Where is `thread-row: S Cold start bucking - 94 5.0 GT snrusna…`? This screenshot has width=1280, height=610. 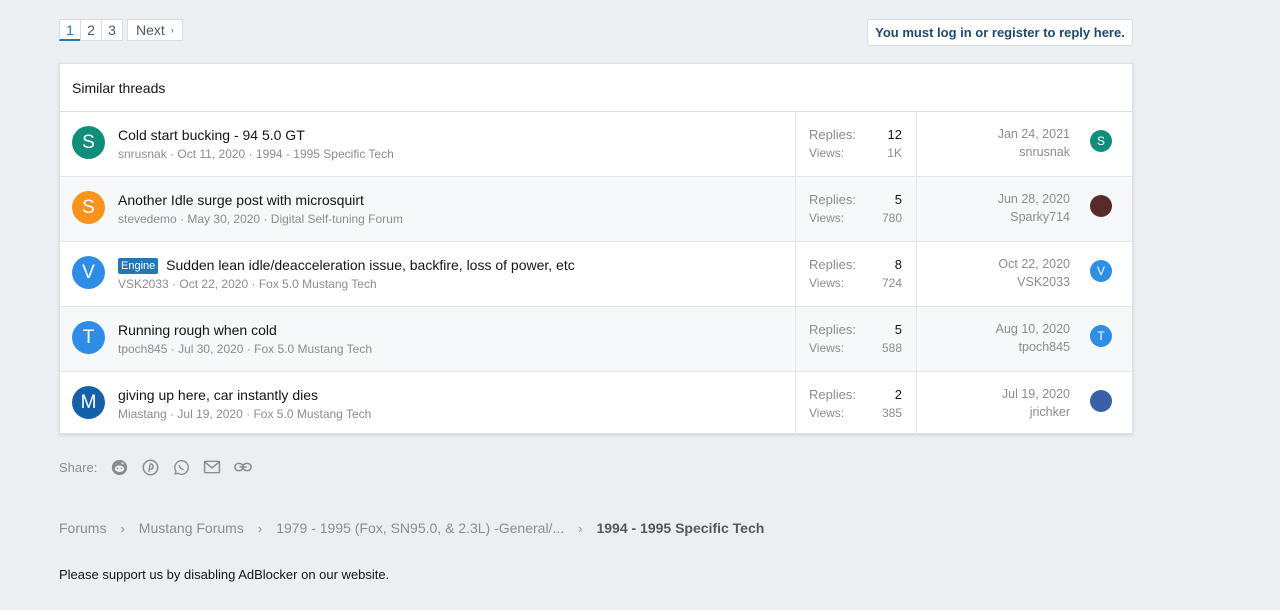
thread-row: S Cold start bucking - 94 5.0 GT snrusna… is located at coordinates (596, 144).